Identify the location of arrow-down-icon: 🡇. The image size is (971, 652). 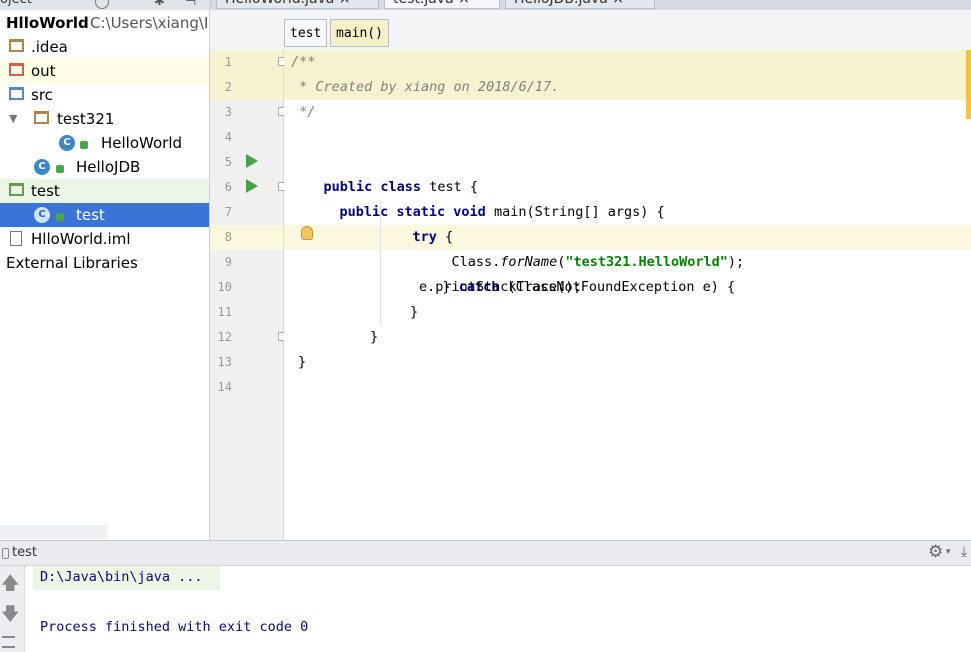
(10, 617).